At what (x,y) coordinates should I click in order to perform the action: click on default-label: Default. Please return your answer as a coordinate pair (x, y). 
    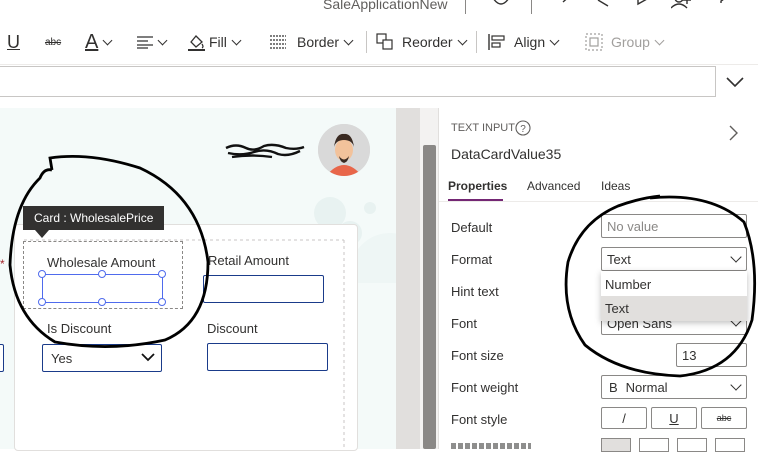
    Looking at the image, I should click on (472, 227).